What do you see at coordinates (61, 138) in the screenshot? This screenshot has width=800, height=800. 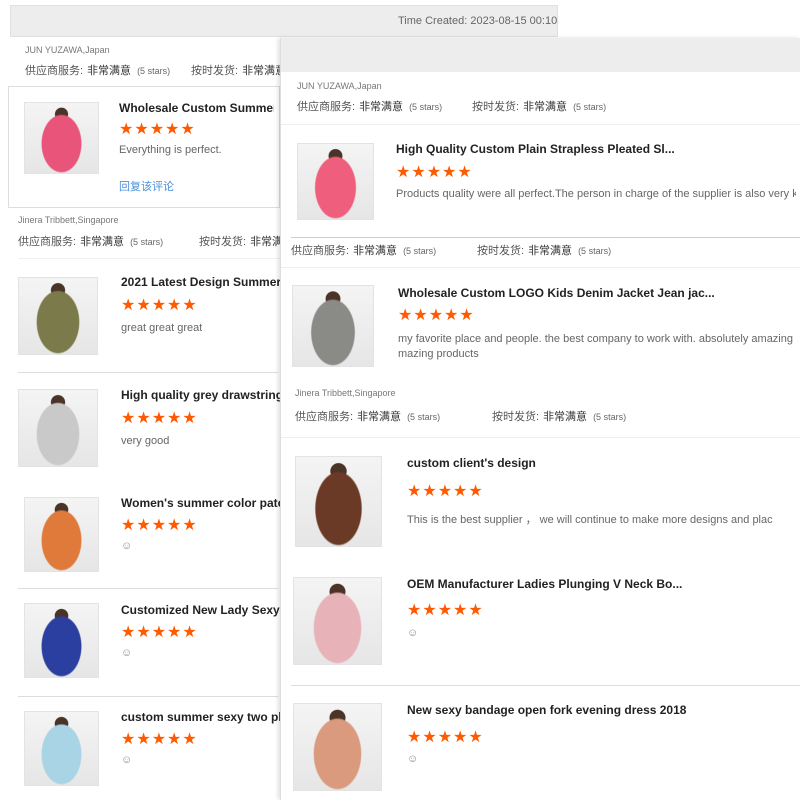 I see `product-image-pink-dress` at bounding box center [61, 138].